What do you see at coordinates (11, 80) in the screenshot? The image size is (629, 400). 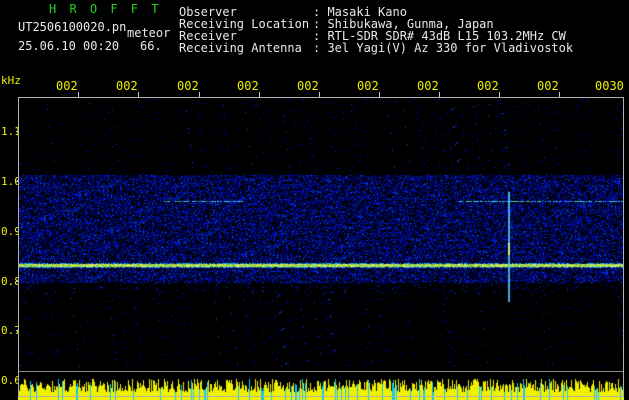 I see `unit-label: kHz` at bounding box center [11, 80].